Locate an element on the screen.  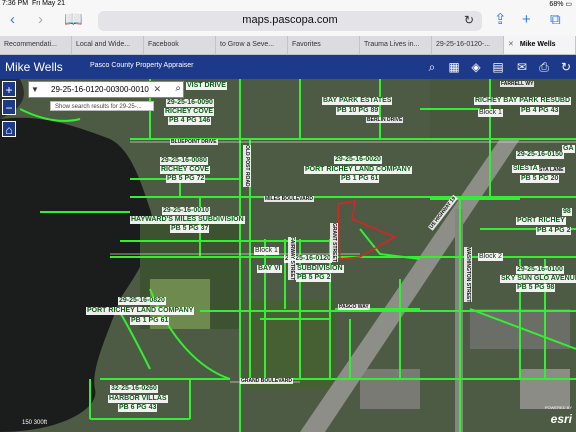
street-label: FARRELL WY is located at coordinates (517, 84).